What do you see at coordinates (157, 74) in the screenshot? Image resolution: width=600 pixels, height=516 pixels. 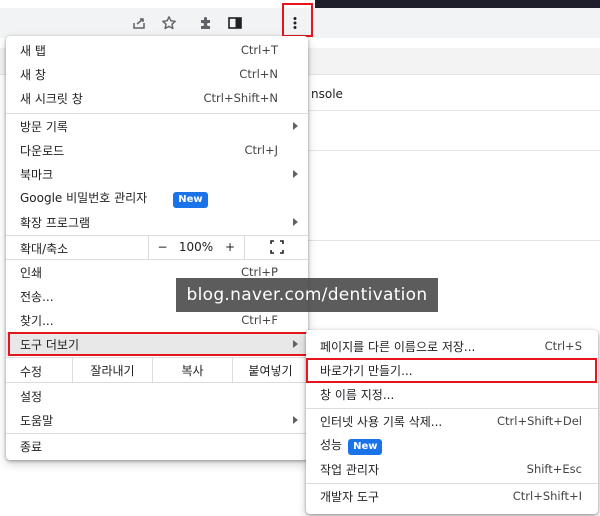 I see `menu-item-new-window: 새 창 Ctrl+N` at bounding box center [157, 74].